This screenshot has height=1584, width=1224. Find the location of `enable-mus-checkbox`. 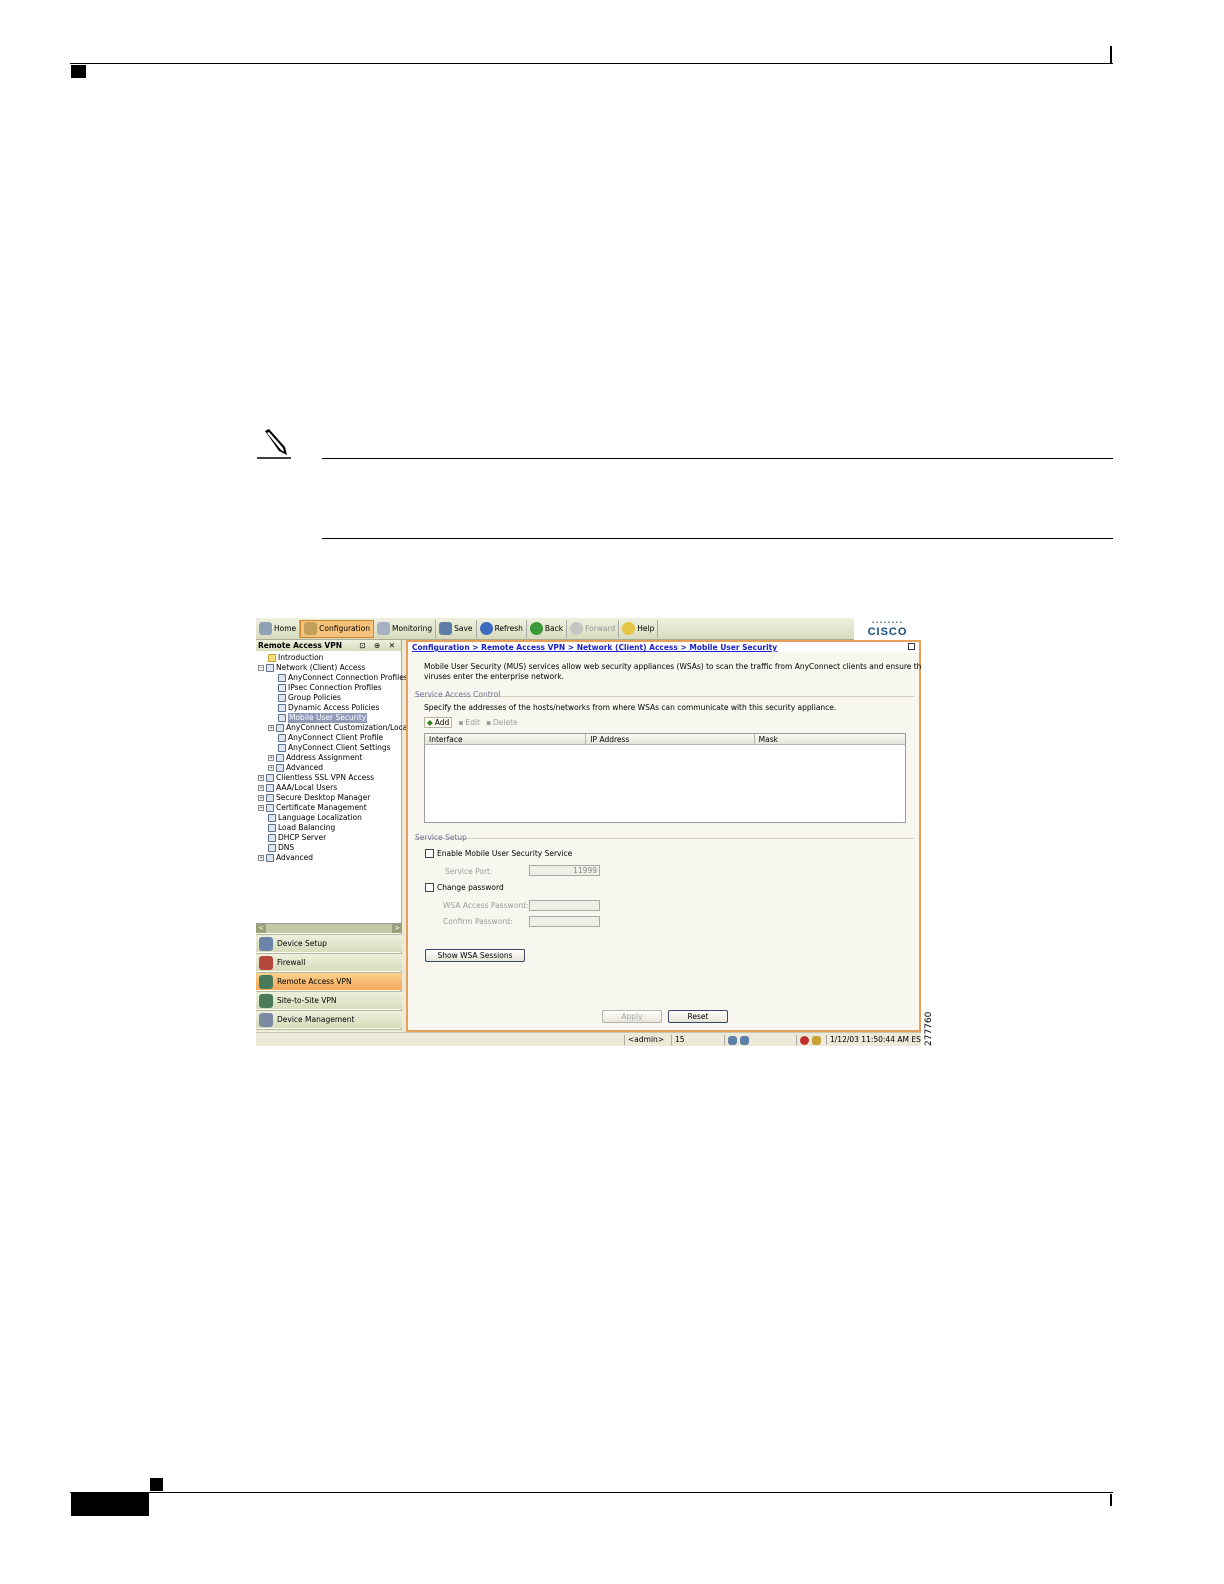

enable-mus-checkbox is located at coordinates (429, 853).